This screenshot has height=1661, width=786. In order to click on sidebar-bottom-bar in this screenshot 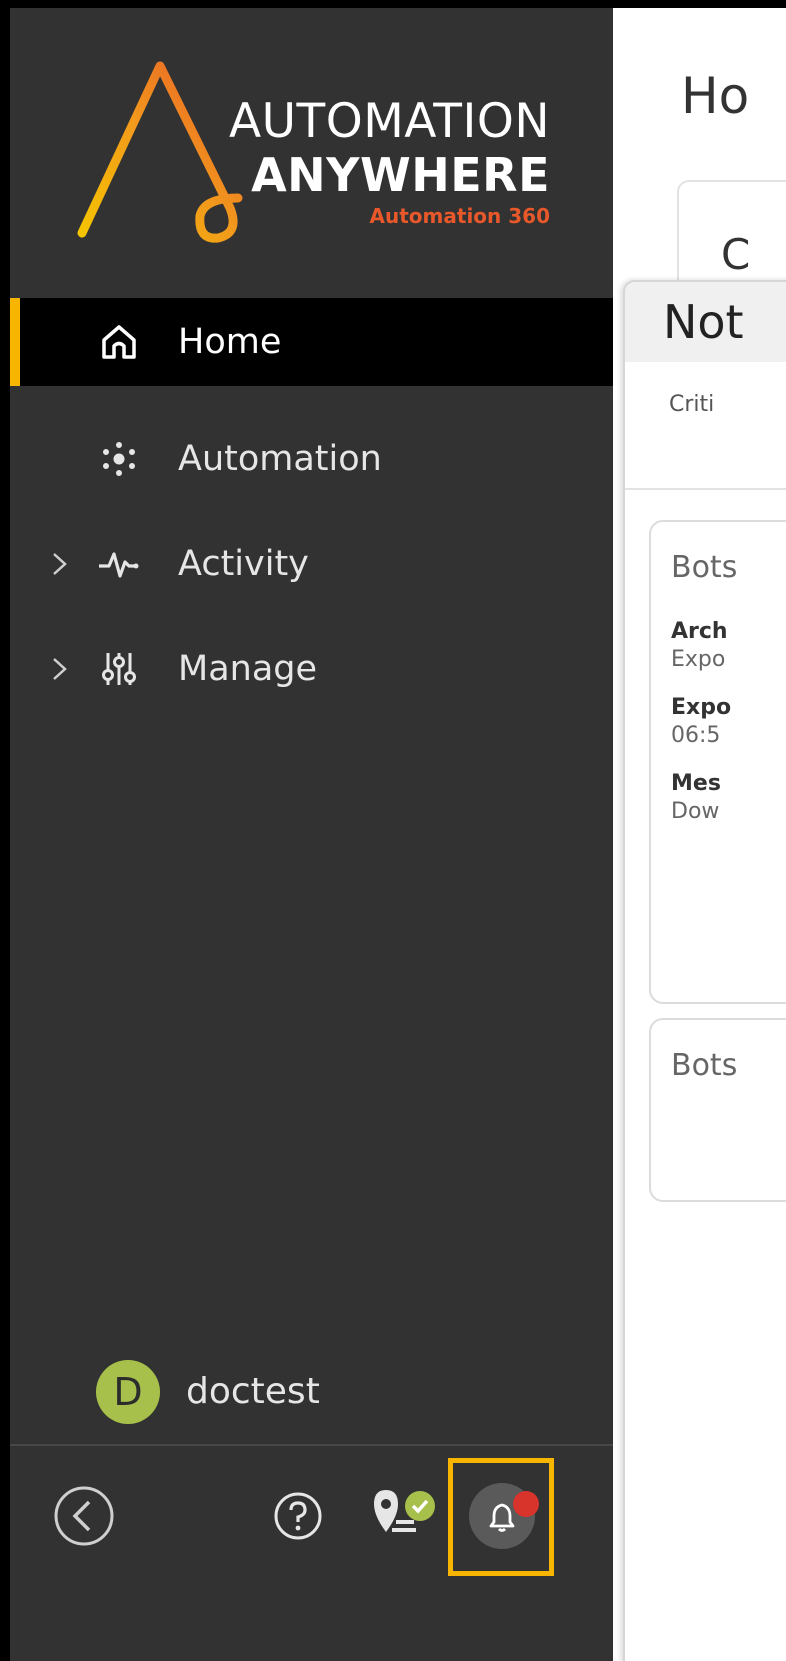, I will do `click(311, 1553)`.